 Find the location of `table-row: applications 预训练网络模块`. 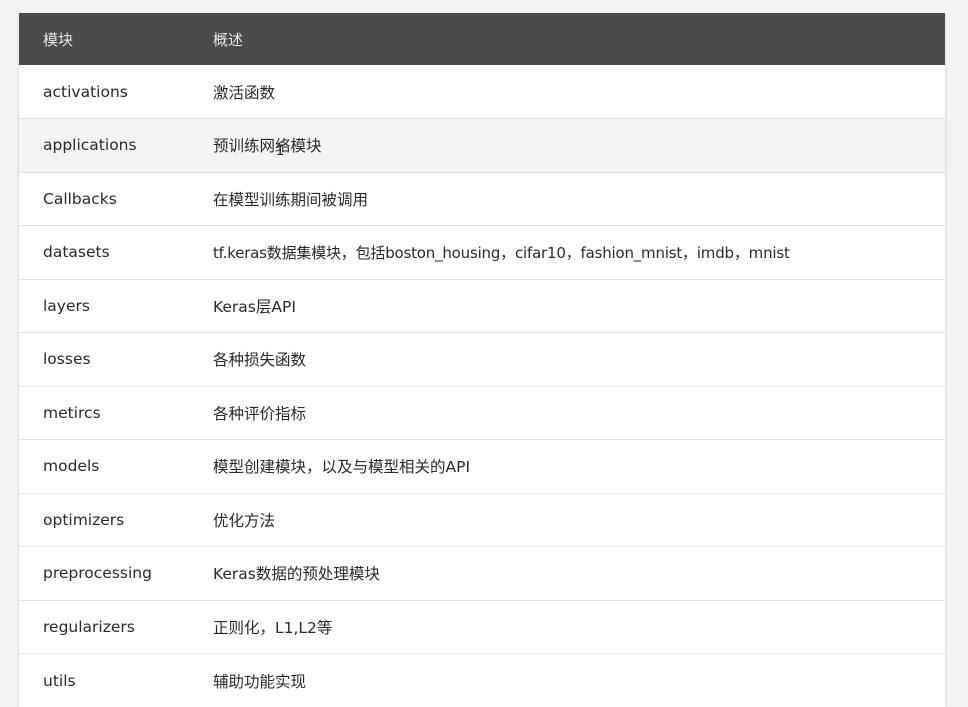

table-row: applications 预训练网络模块 is located at coordinates (482, 146).